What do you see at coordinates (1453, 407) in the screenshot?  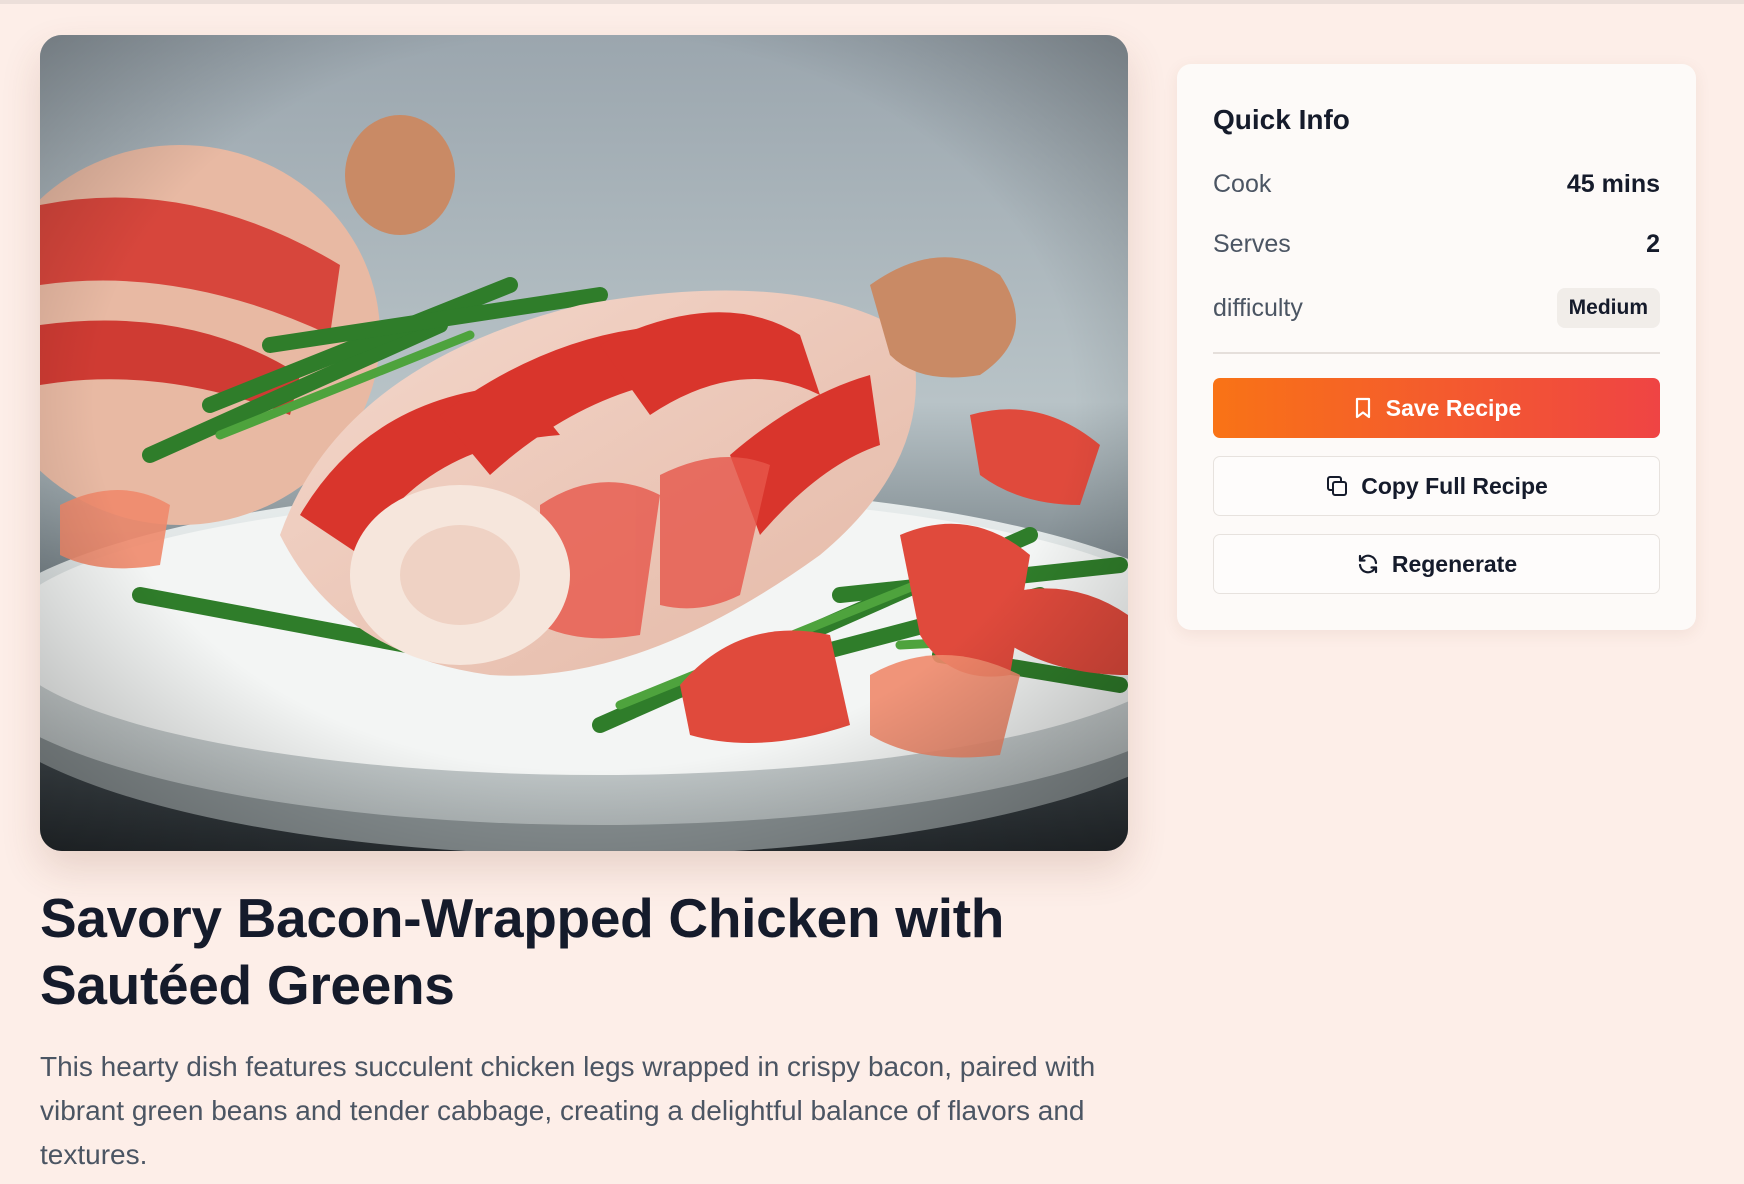 I see `save-recipe-label: Save Recipe` at bounding box center [1453, 407].